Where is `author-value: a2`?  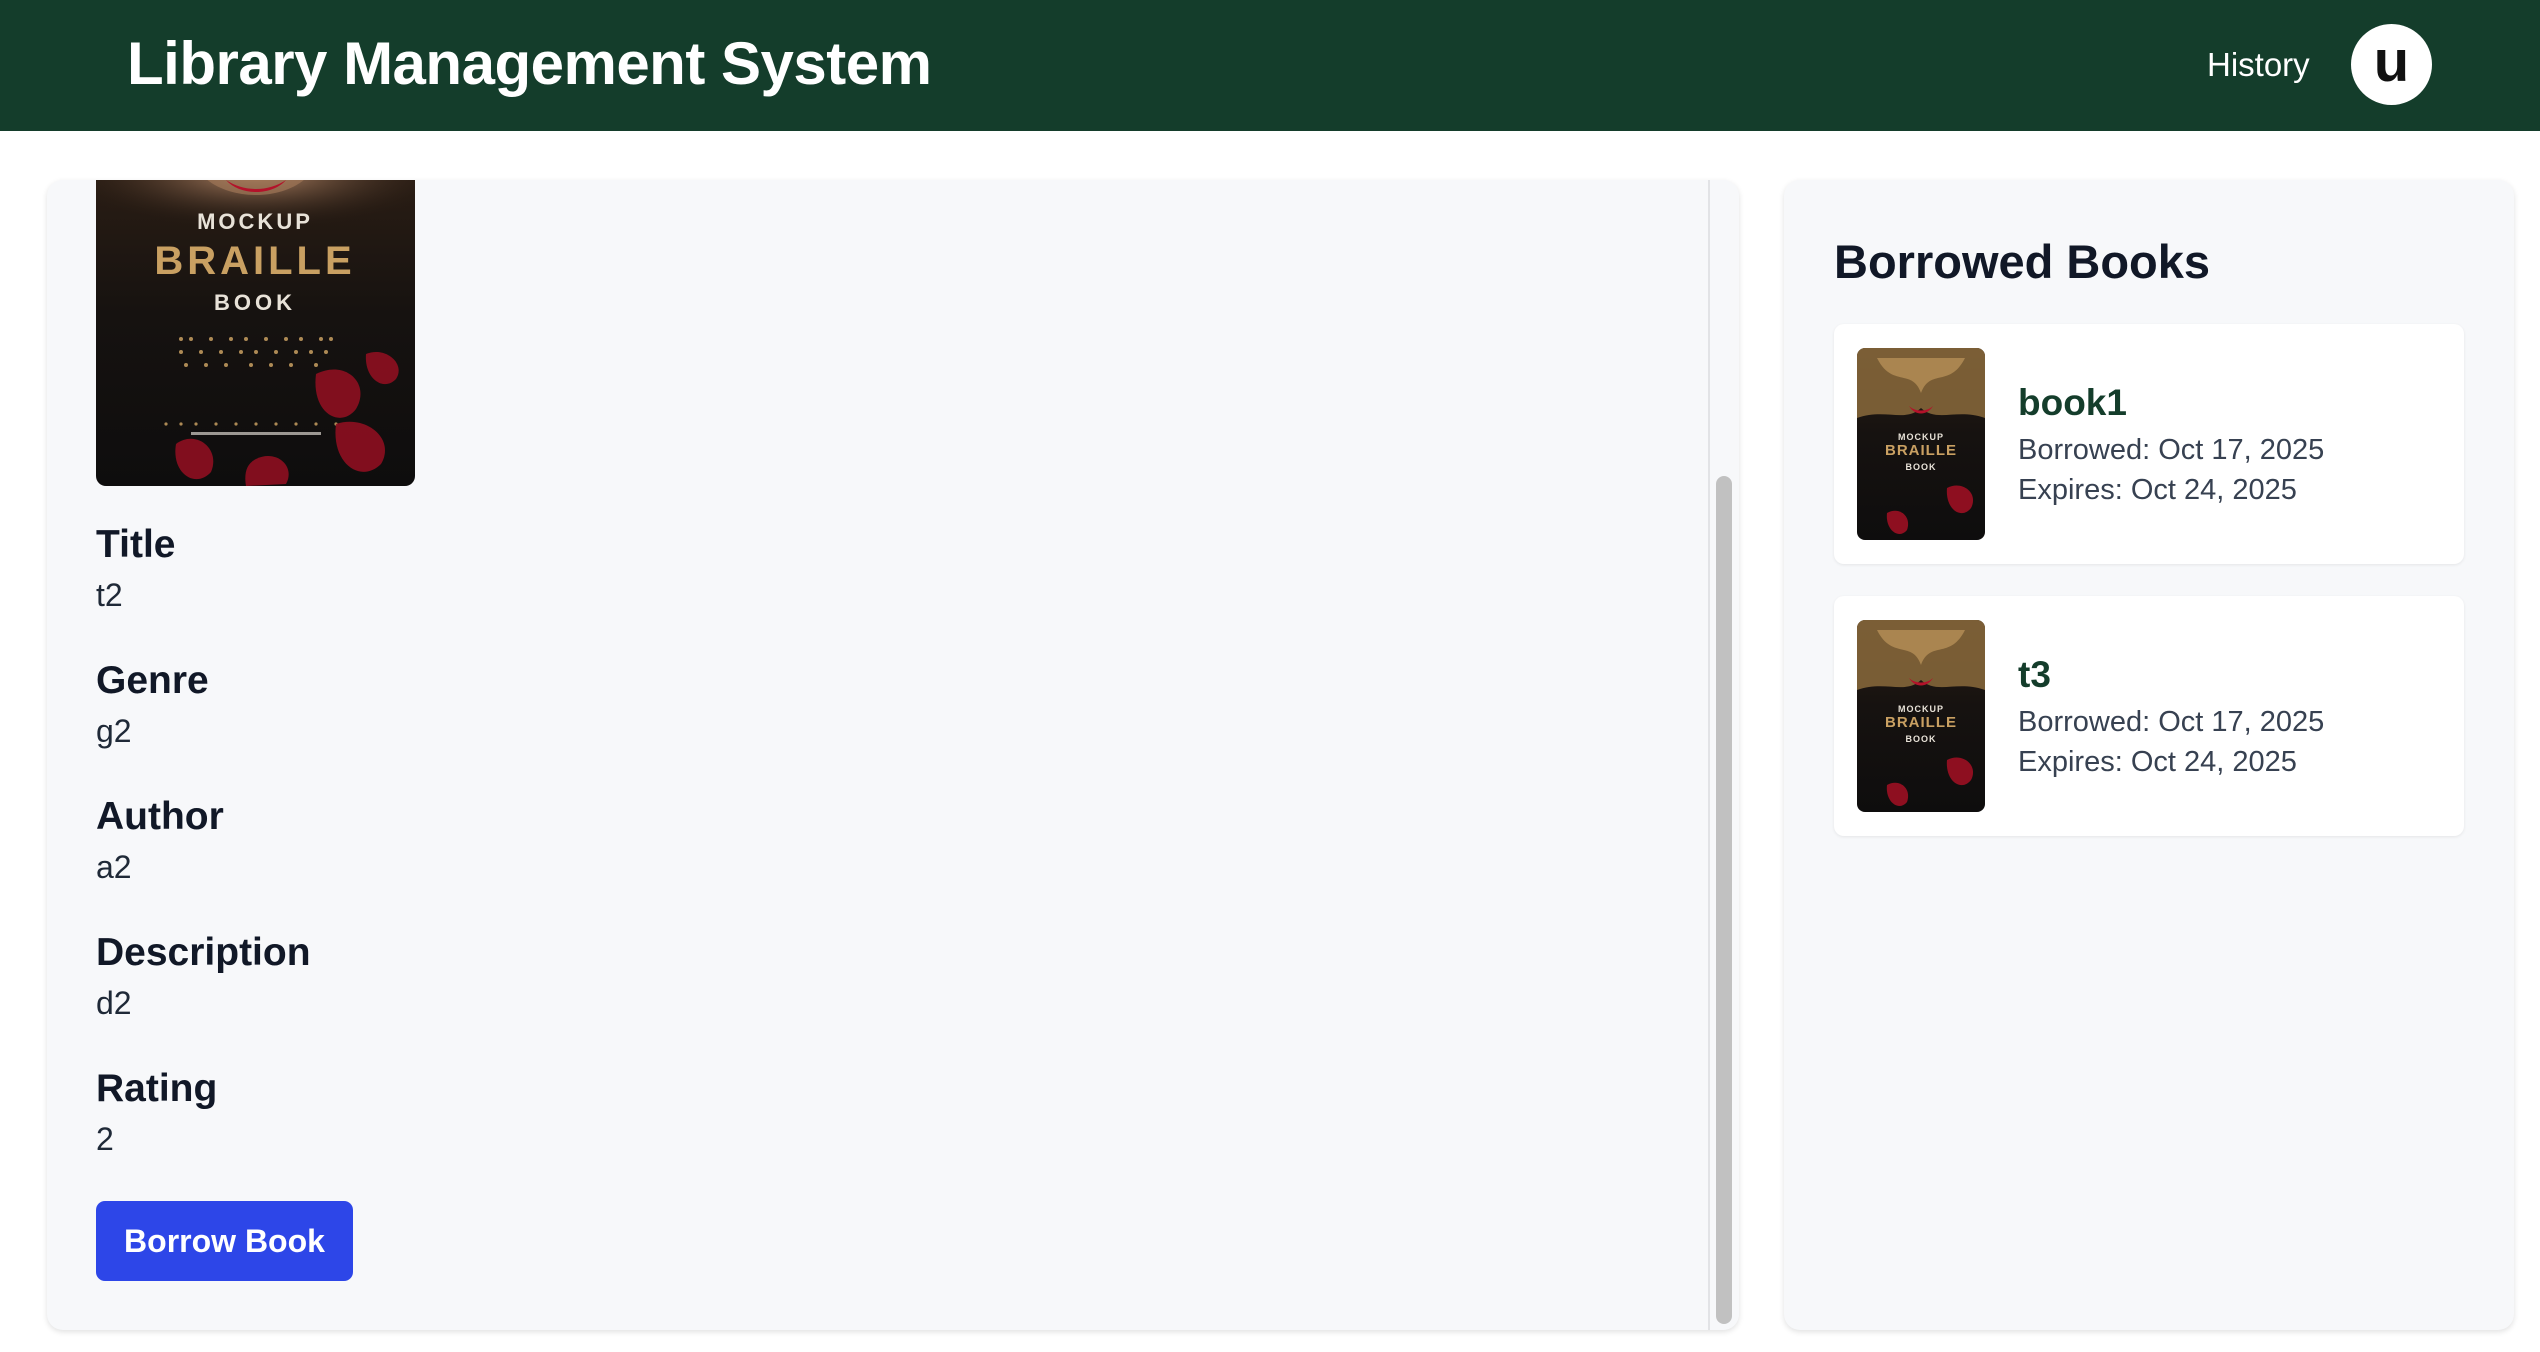 author-value: a2 is located at coordinates (114, 867).